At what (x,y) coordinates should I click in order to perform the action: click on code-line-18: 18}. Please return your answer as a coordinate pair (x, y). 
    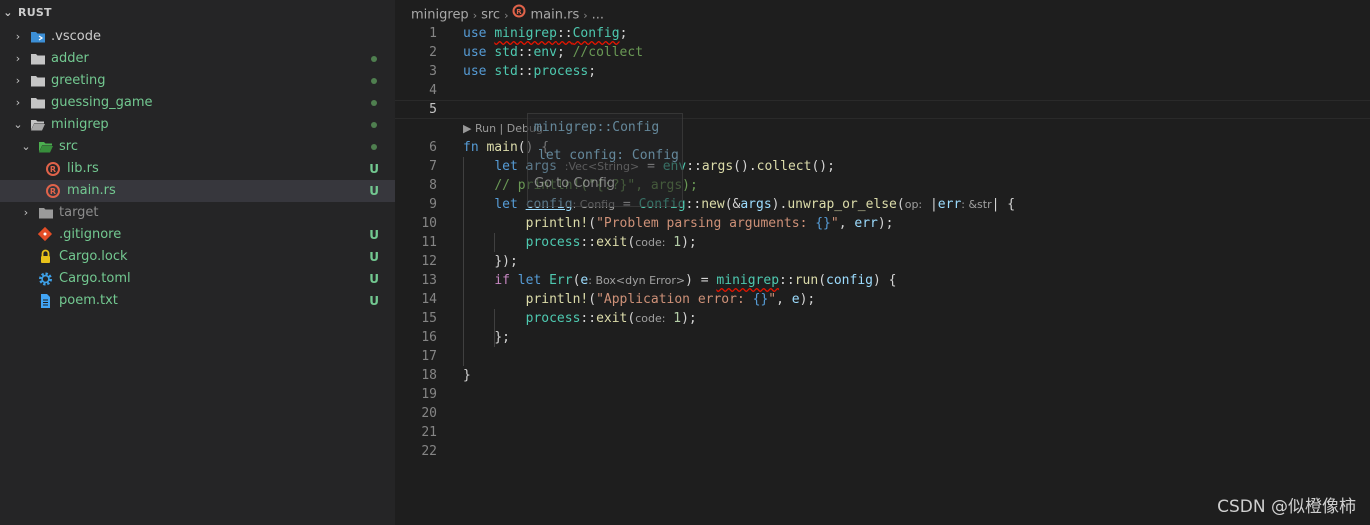
    Looking at the image, I should click on (882, 375).